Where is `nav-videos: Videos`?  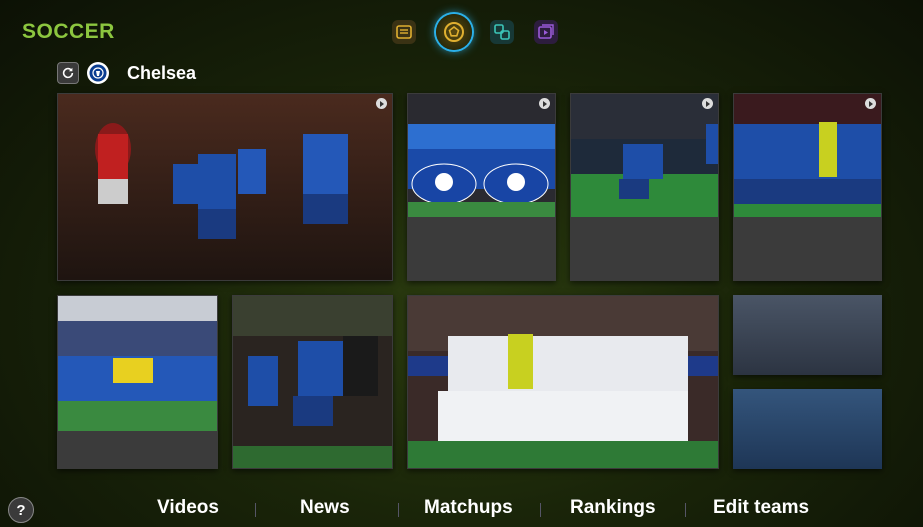 nav-videos: Videos is located at coordinates (188, 508).